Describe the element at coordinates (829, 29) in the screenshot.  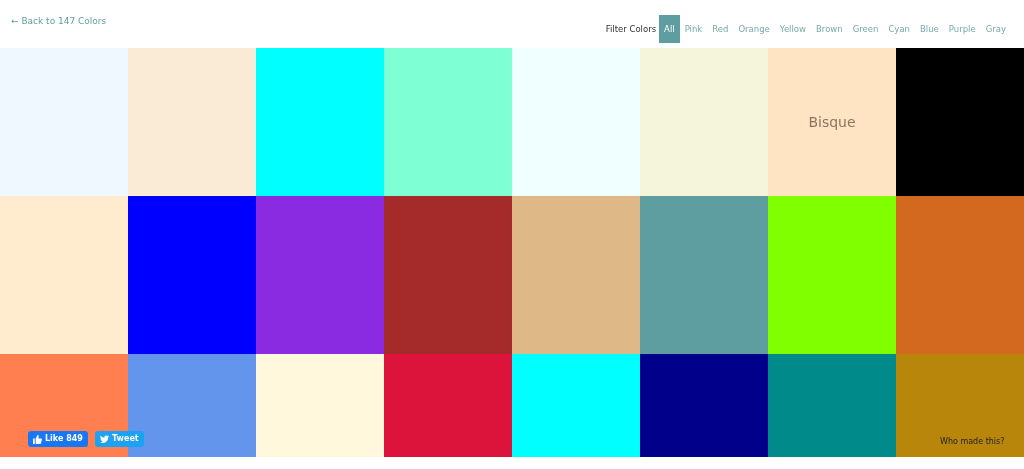
I see `filter-tab: Brown` at that location.